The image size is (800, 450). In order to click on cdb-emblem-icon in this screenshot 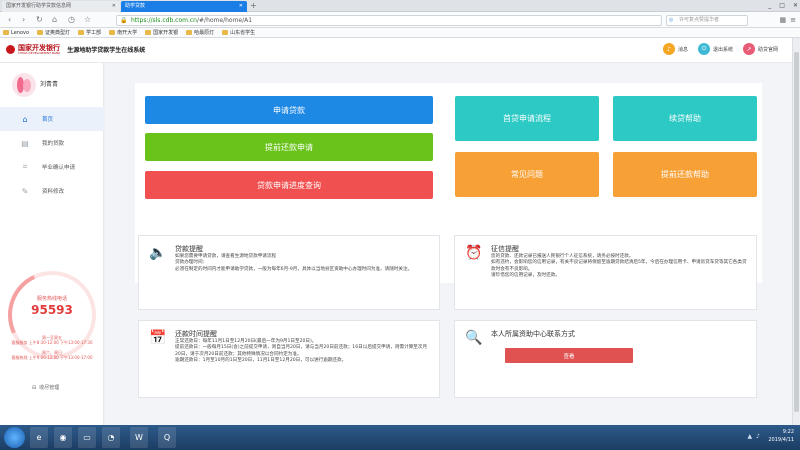, I will do `click(10, 49)`.